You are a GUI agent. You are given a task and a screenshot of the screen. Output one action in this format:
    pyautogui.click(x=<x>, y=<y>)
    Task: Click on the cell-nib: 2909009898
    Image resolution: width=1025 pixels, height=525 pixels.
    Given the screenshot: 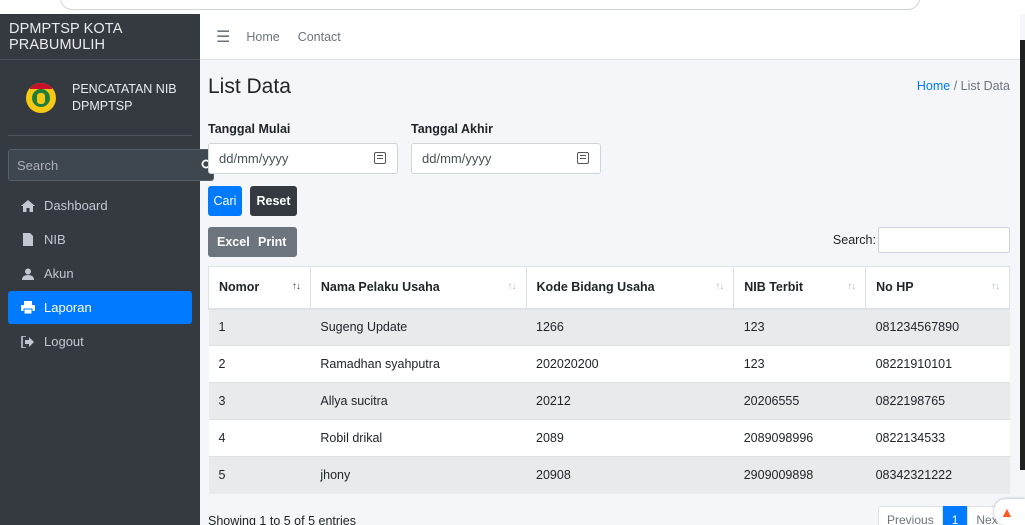 What is the action you would take?
    pyautogui.click(x=799, y=475)
    